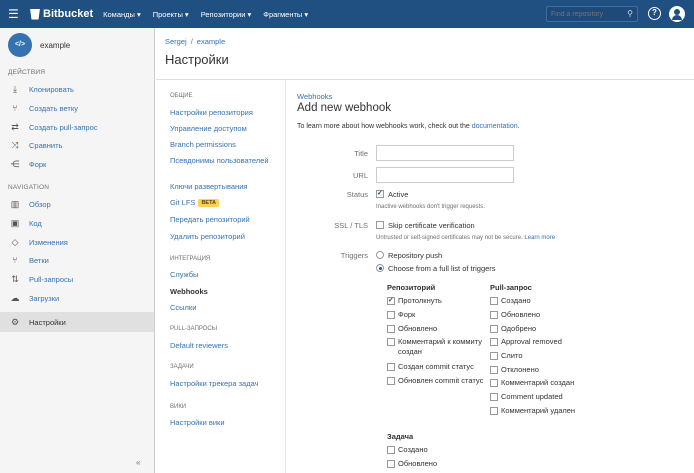 The image size is (694, 473). What do you see at coordinates (48, 242) in the screenshot?
I see `sidebar-item-label: Изменения` at bounding box center [48, 242].